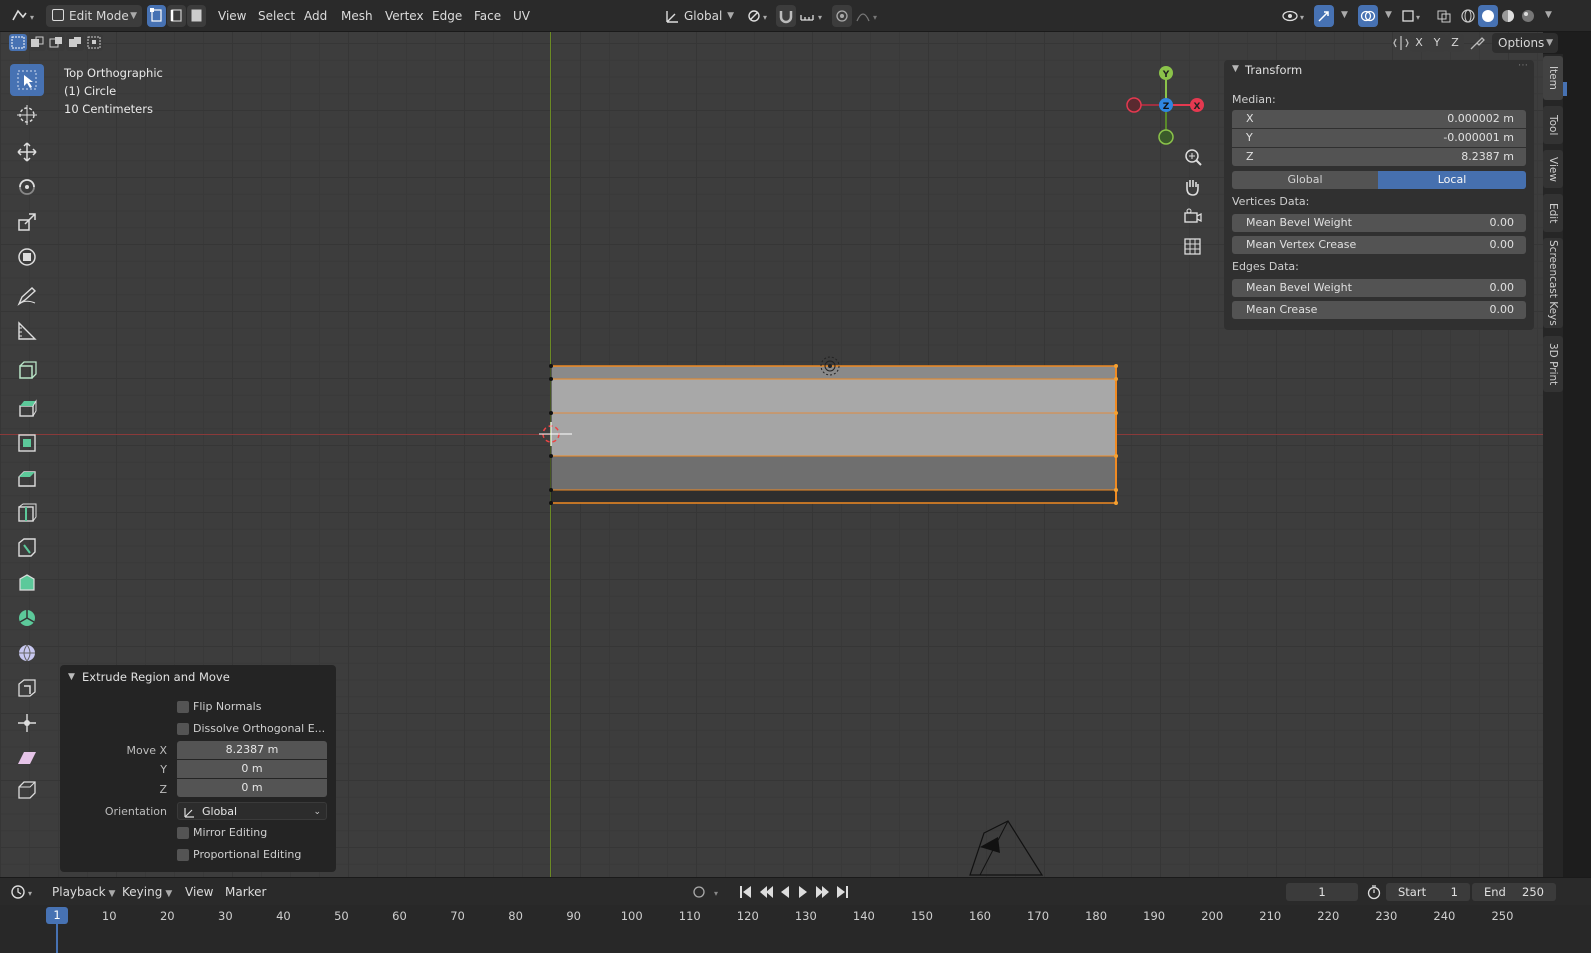  What do you see at coordinates (27, 115) in the screenshot?
I see `tool-cursor` at bounding box center [27, 115].